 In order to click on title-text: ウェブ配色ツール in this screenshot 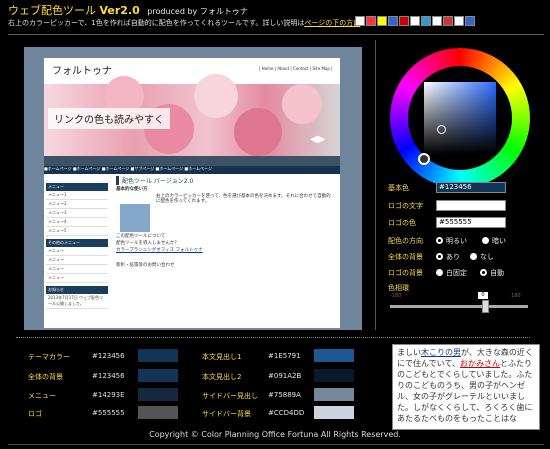, I will do `click(52, 10)`.